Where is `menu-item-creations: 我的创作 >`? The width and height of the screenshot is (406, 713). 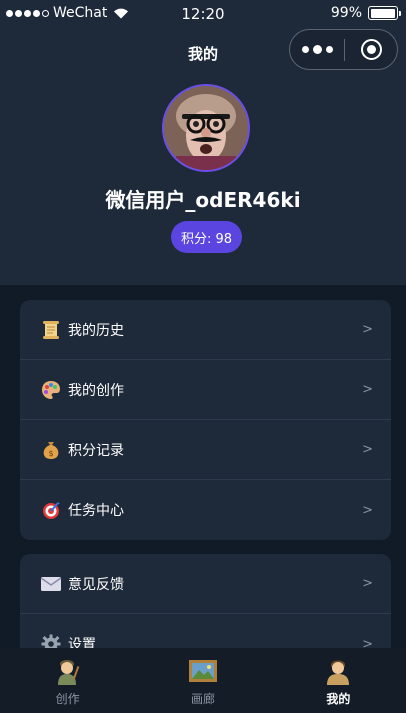 menu-item-creations: 我的创作 > is located at coordinates (205, 390).